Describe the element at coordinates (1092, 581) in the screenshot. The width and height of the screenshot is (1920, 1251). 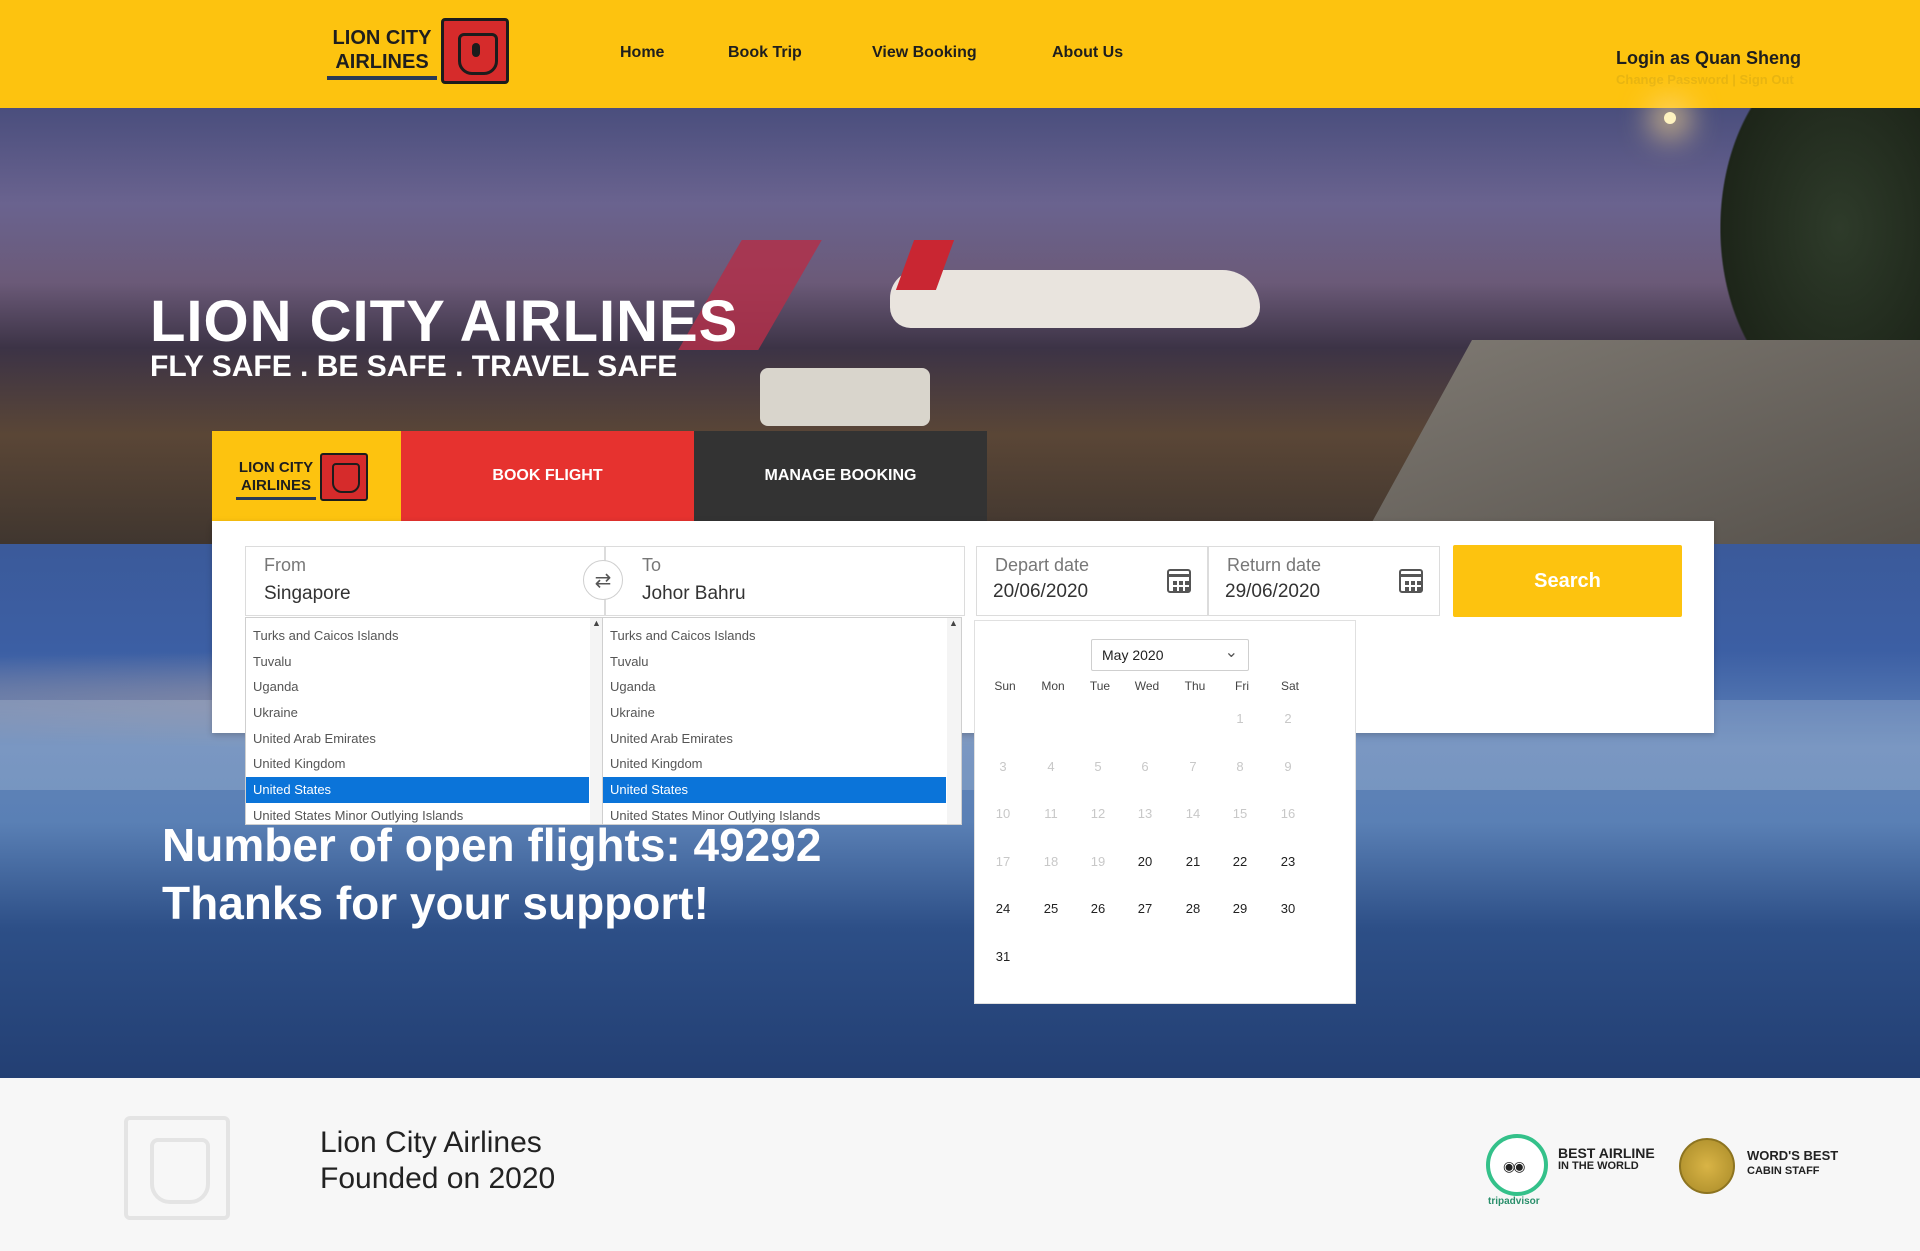
I see `depart-date-field: Depart date 20/06/2020` at that location.